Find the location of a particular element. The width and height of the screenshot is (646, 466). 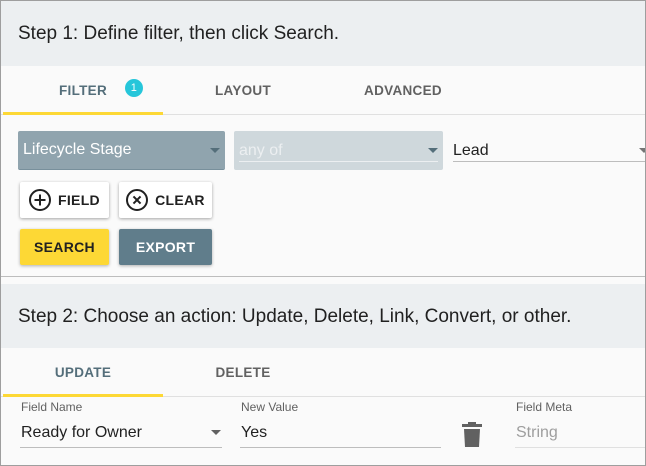

new-value-input: Yes is located at coordinates (340, 434).